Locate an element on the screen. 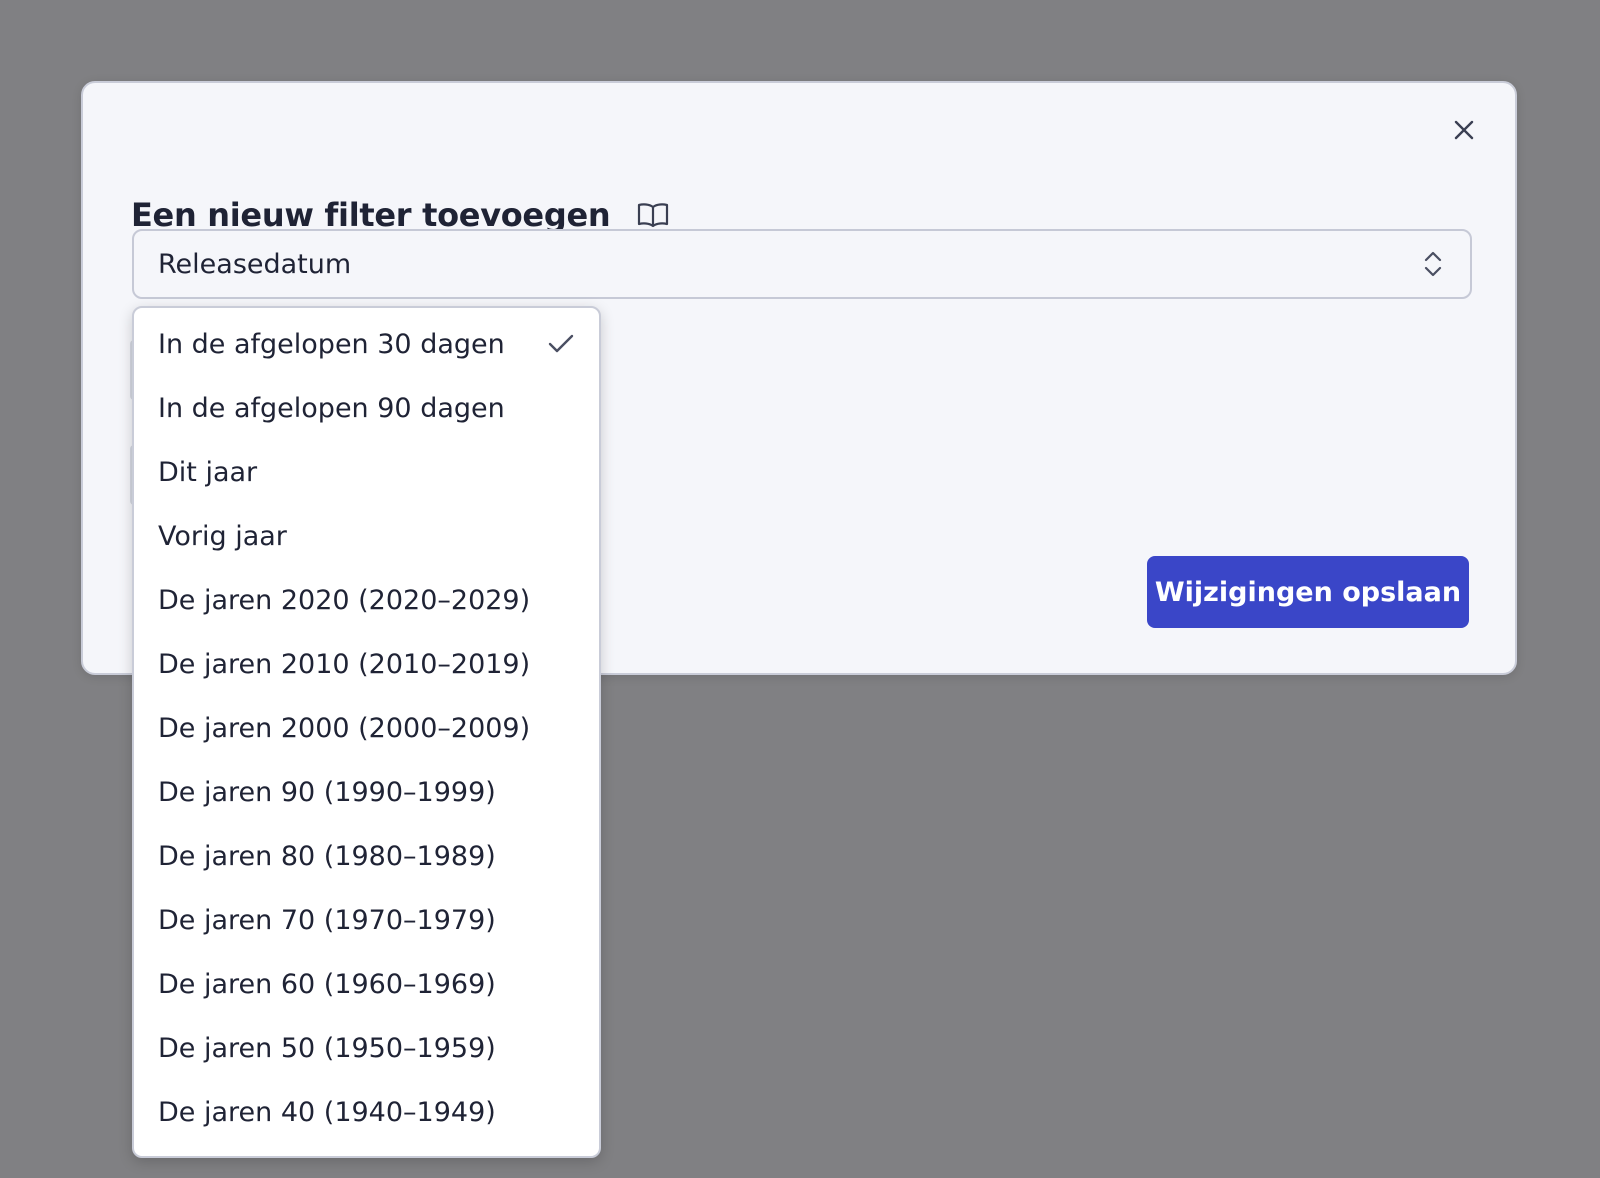  dropdown-option: Dit jaar is located at coordinates (366, 472).